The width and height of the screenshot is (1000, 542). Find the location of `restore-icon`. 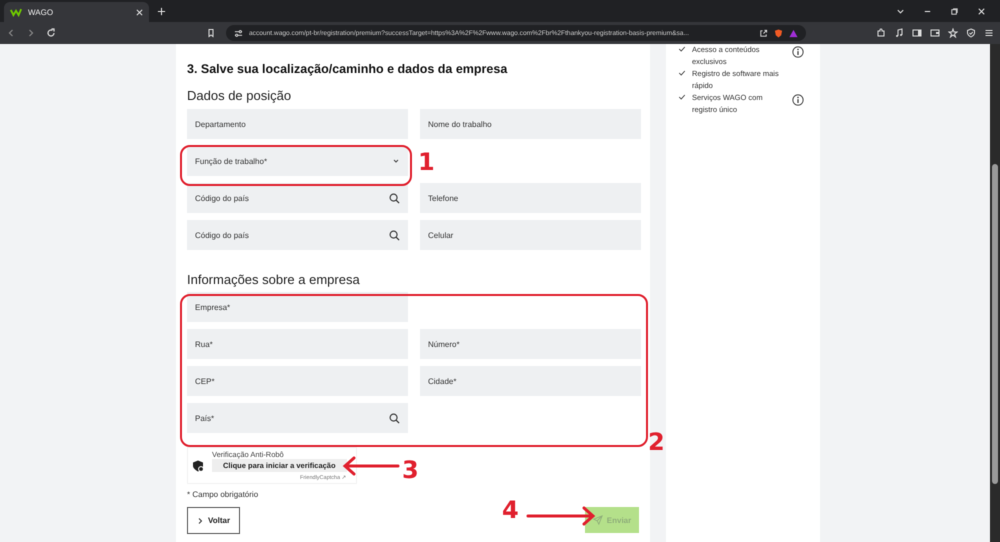

restore-icon is located at coordinates (954, 11).